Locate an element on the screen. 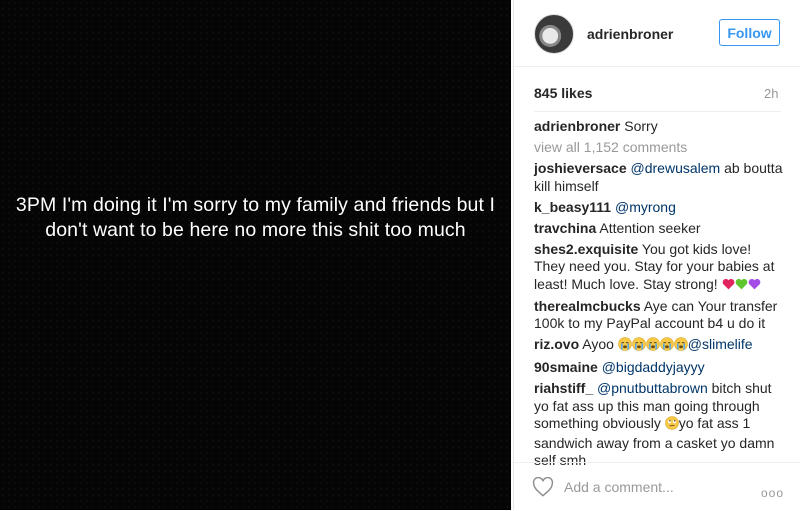 This screenshot has width=800, height=511. comment-username: therealmcbucks is located at coordinates (587, 306).